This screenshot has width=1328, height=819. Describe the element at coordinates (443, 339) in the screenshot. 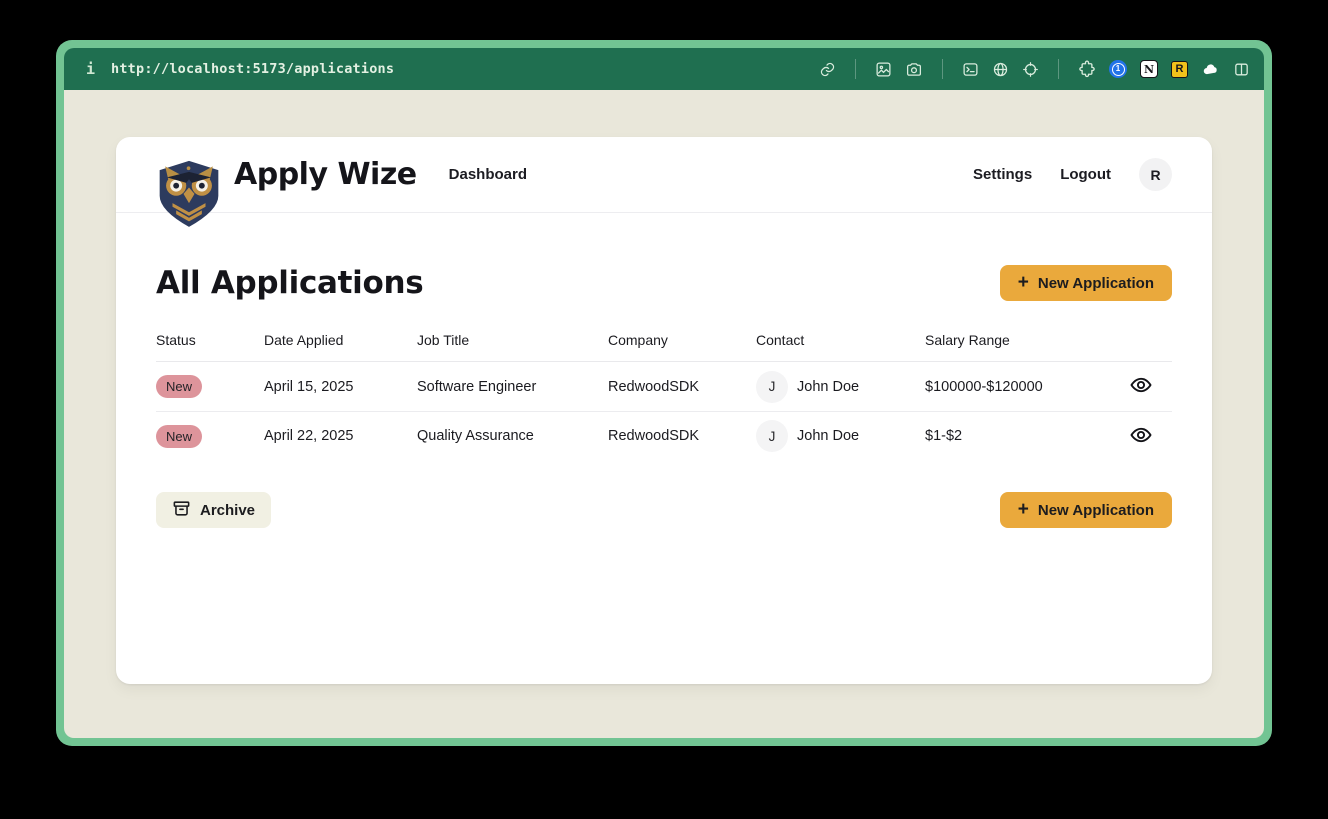

I see `column-job-title: Job Title` at that location.